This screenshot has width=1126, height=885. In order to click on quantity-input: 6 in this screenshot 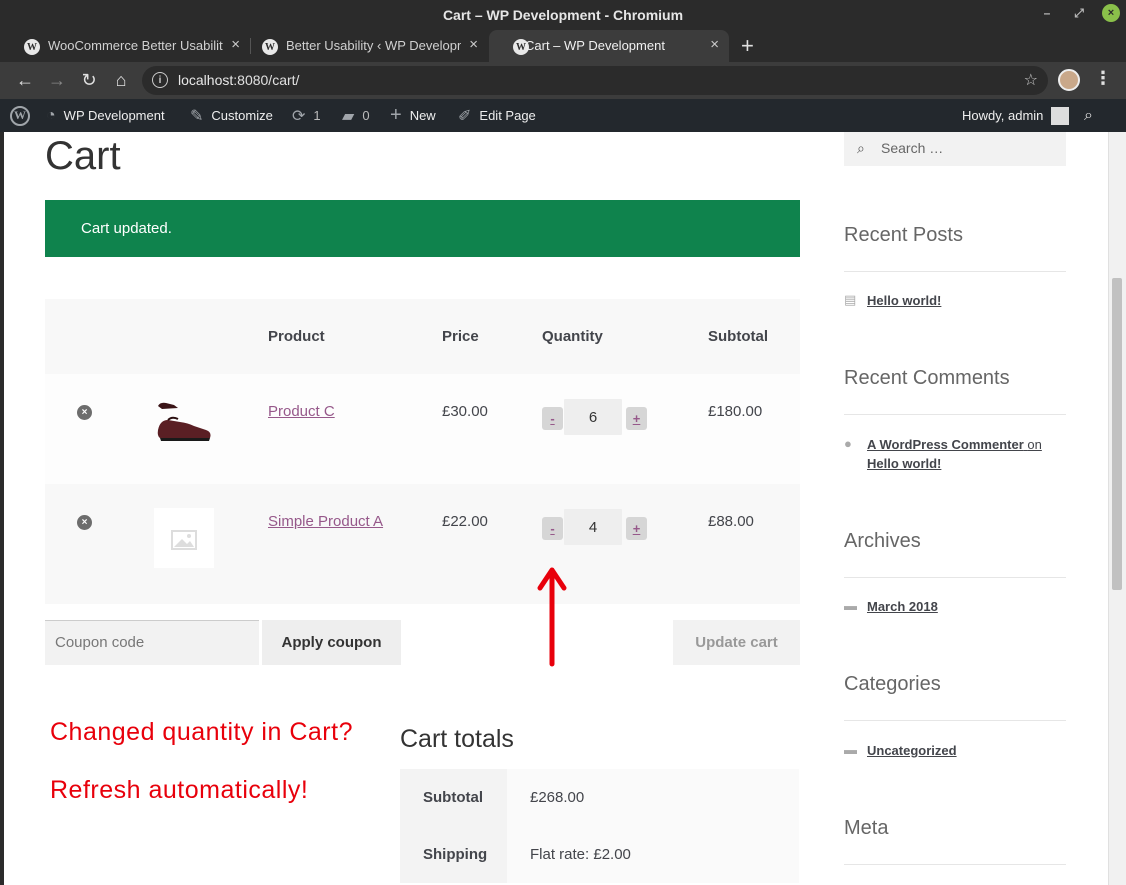, I will do `click(593, 417)`.